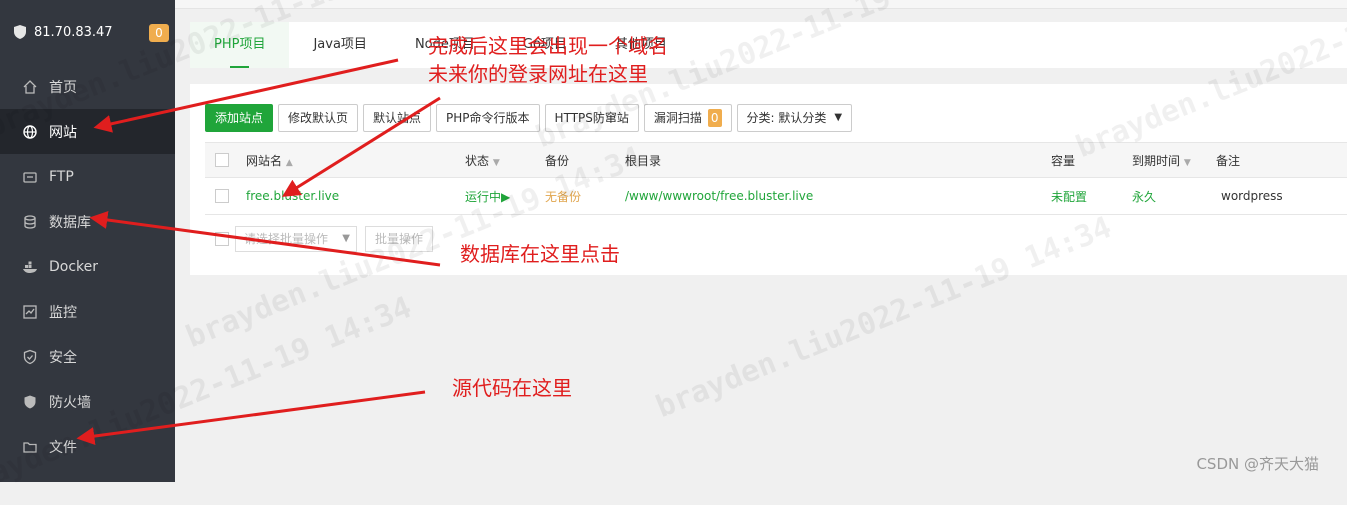 The width and height of the screenshot is (1347, 505). I want to click on arrow-to-files, so click(251, 418).